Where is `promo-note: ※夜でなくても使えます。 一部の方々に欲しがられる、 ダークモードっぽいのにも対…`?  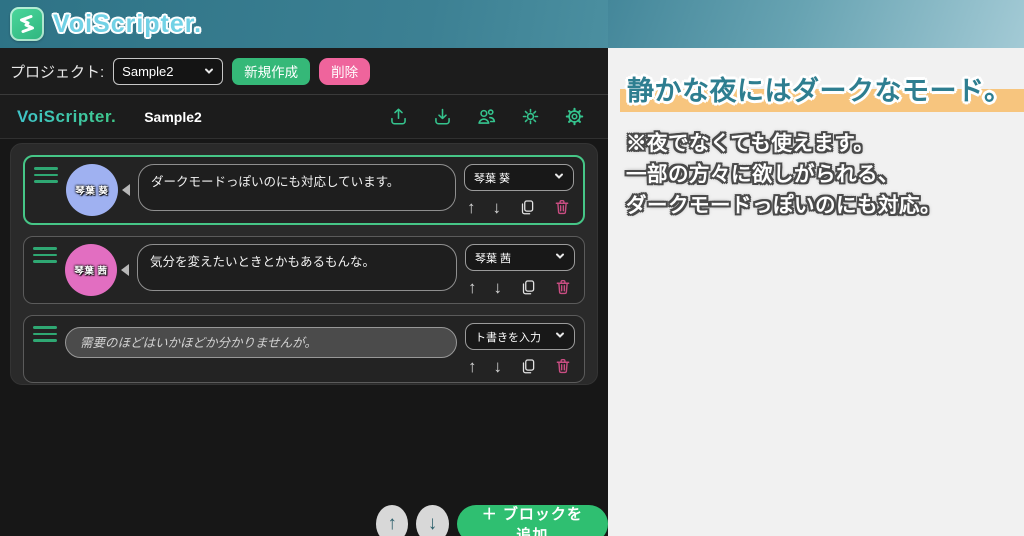
promo-note: ※夜でなくても使えます。 一部の方々に欲しがられる、 ダークモードっぽいのにも対… is located at coordinates (825, 174).